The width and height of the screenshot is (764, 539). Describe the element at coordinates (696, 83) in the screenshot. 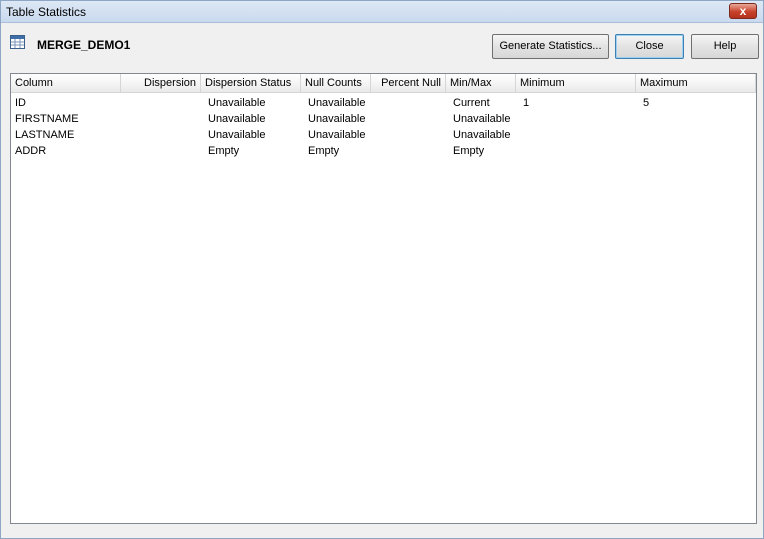

I see `column-header-maximum: Maximum` at that location.